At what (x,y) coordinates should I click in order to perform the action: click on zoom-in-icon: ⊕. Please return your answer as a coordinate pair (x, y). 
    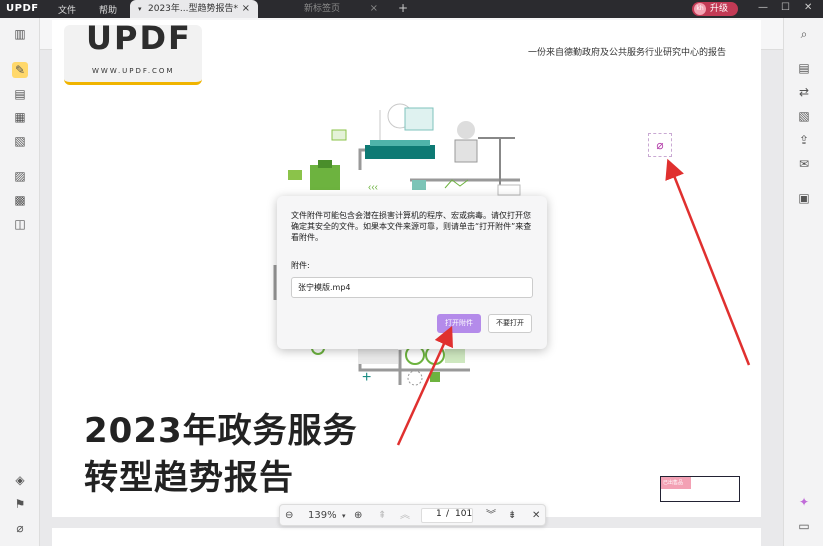
    Looking at the image, I should click on (358, 516).